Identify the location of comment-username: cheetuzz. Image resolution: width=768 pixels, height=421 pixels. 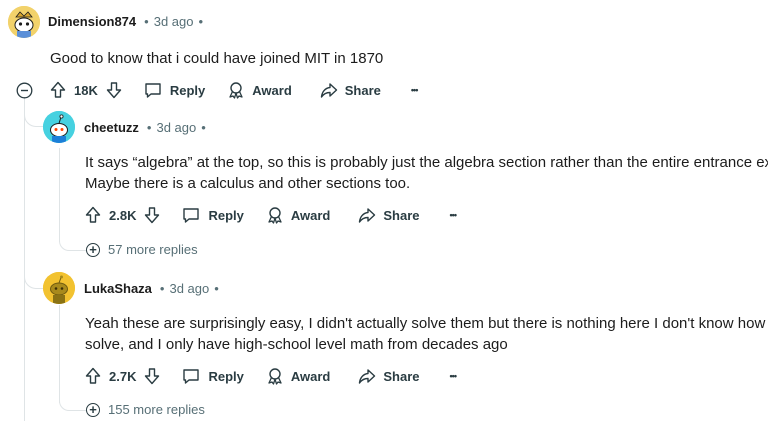
(111, 127).